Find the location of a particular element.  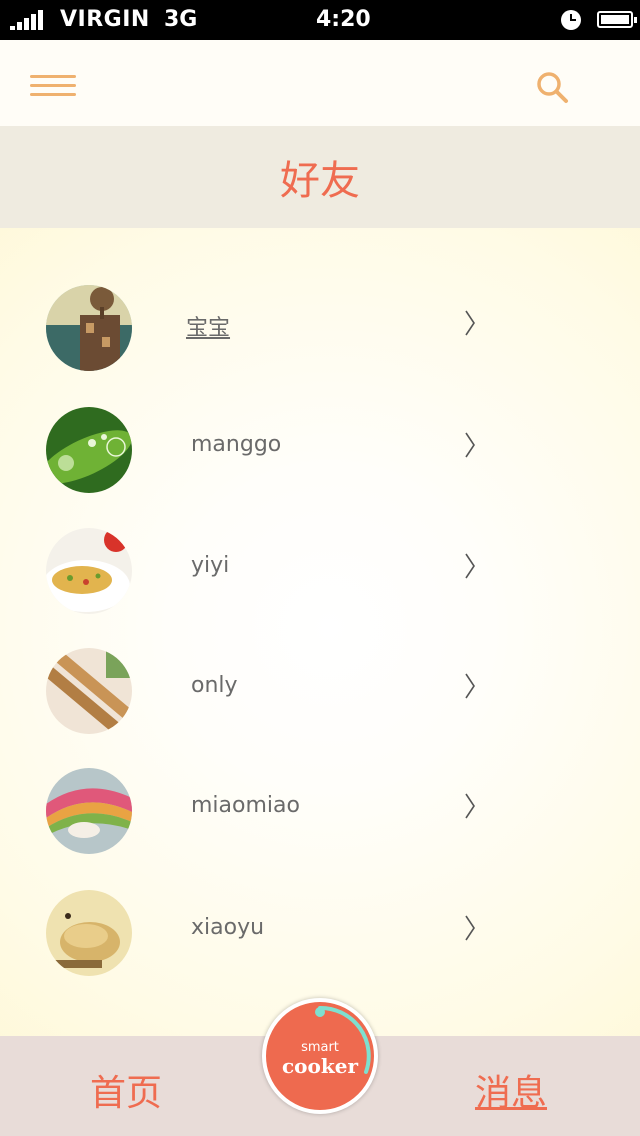

friend-name: yiyi is located at coordinates (210, 565).